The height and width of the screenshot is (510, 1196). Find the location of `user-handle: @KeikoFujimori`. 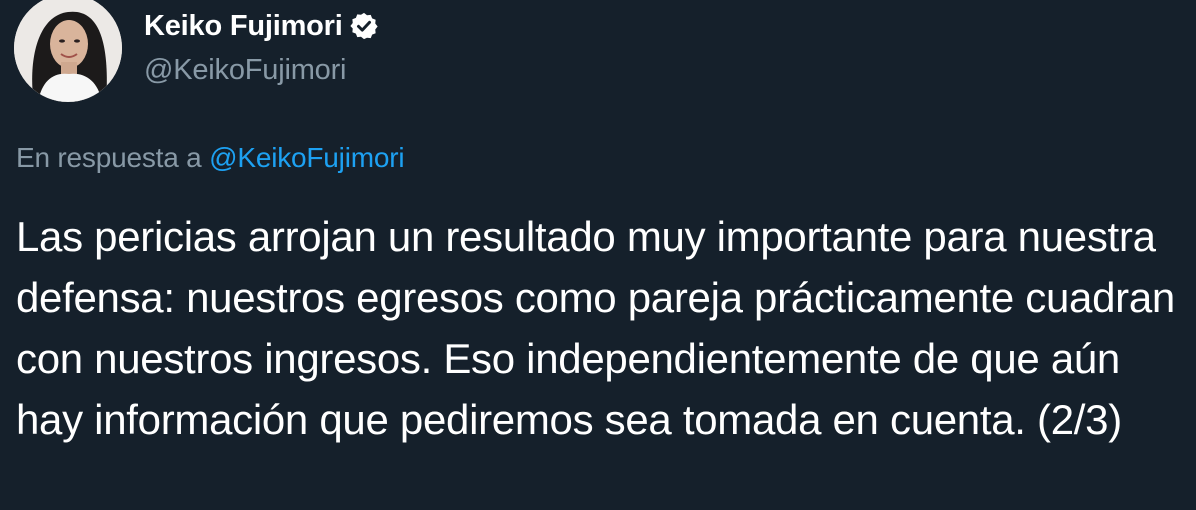

user-handle: @KeikoFujimori is located at coordinates (444, 70).